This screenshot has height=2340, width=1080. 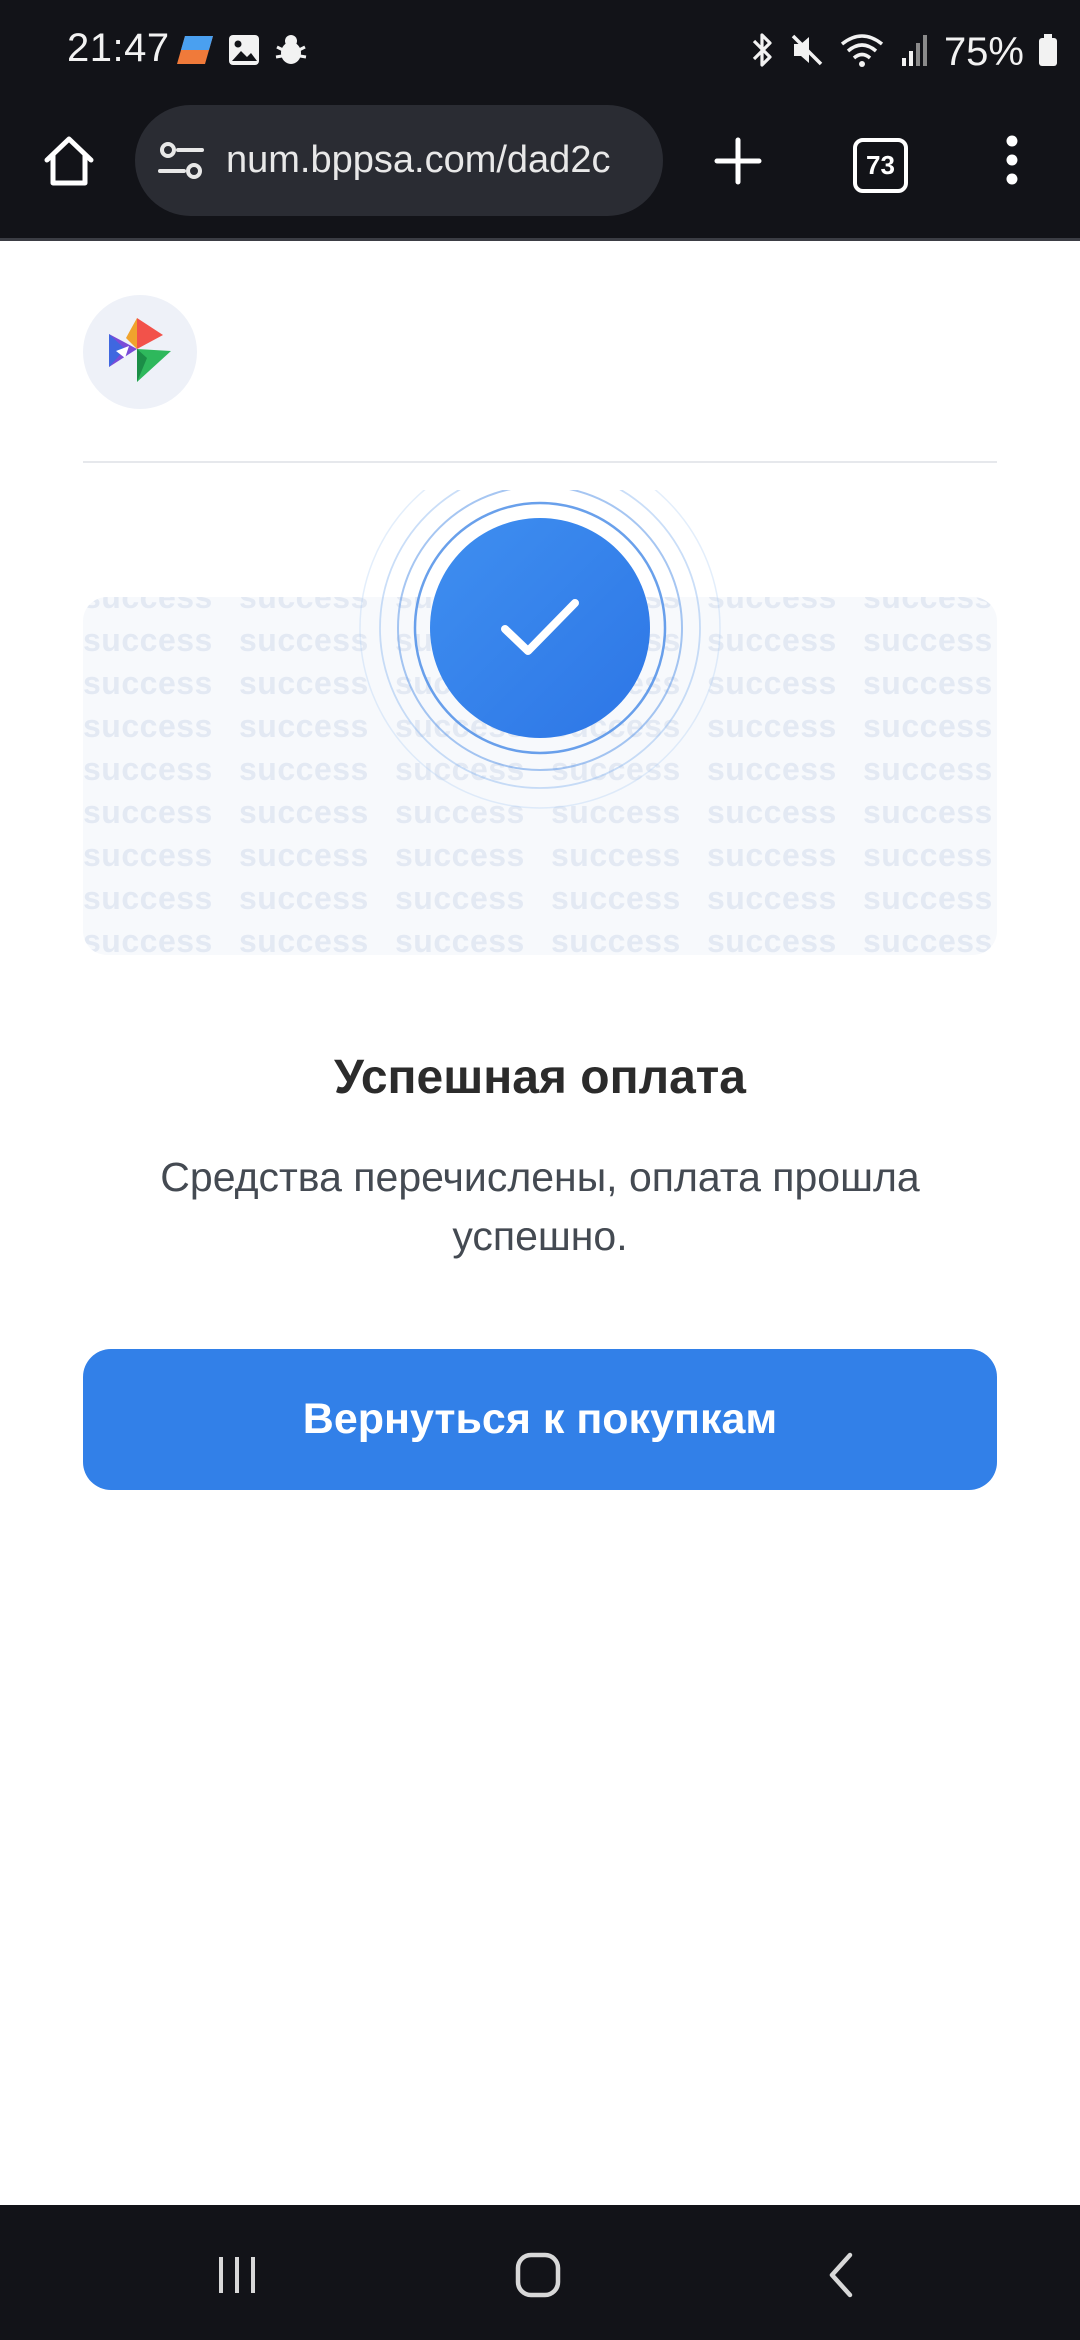 What do you see at coordinates (69, 161) in the screenshot?
I see `home-icon` at bounding box center [69, 161].